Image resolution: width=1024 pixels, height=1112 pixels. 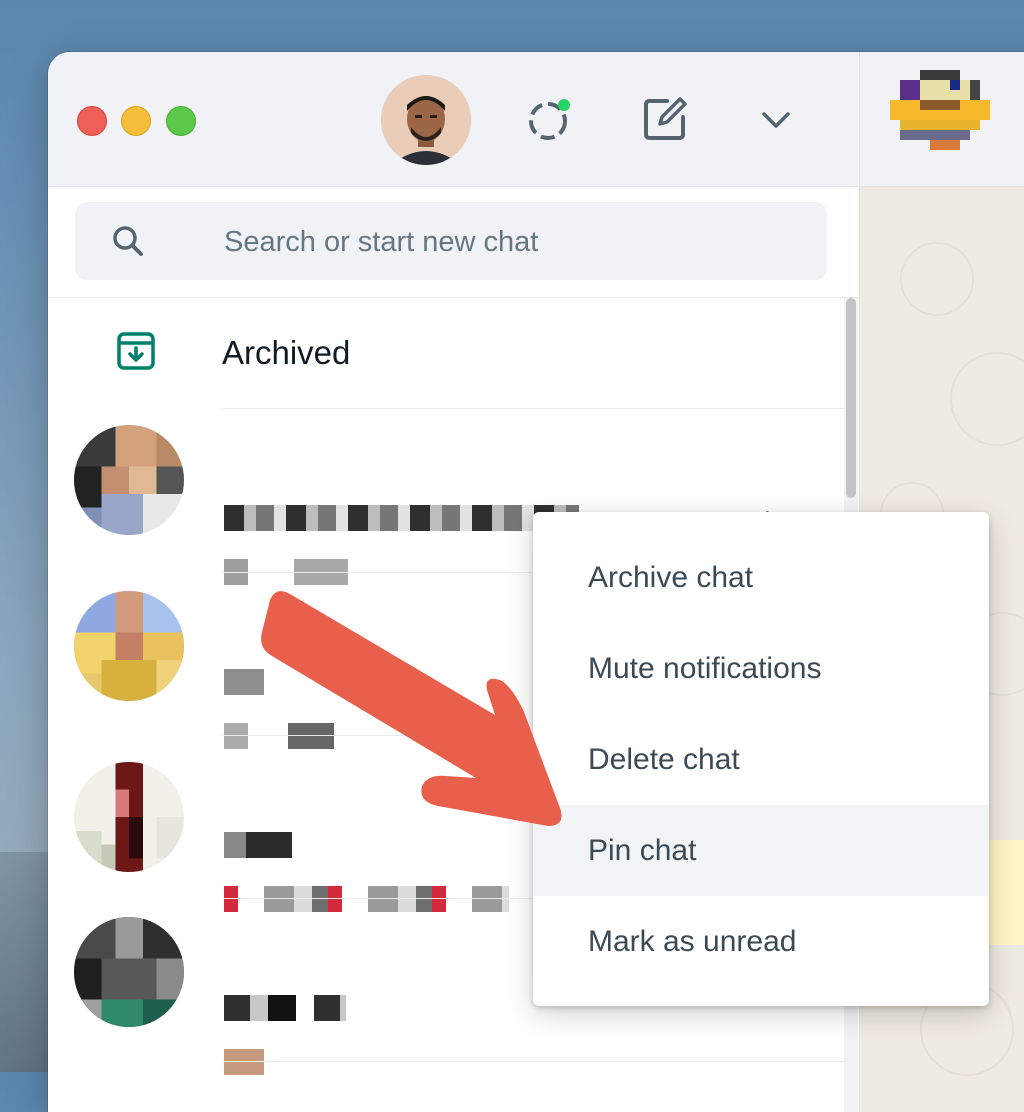 I want to click on archived-label: Archived, so click(x=286, y=352).